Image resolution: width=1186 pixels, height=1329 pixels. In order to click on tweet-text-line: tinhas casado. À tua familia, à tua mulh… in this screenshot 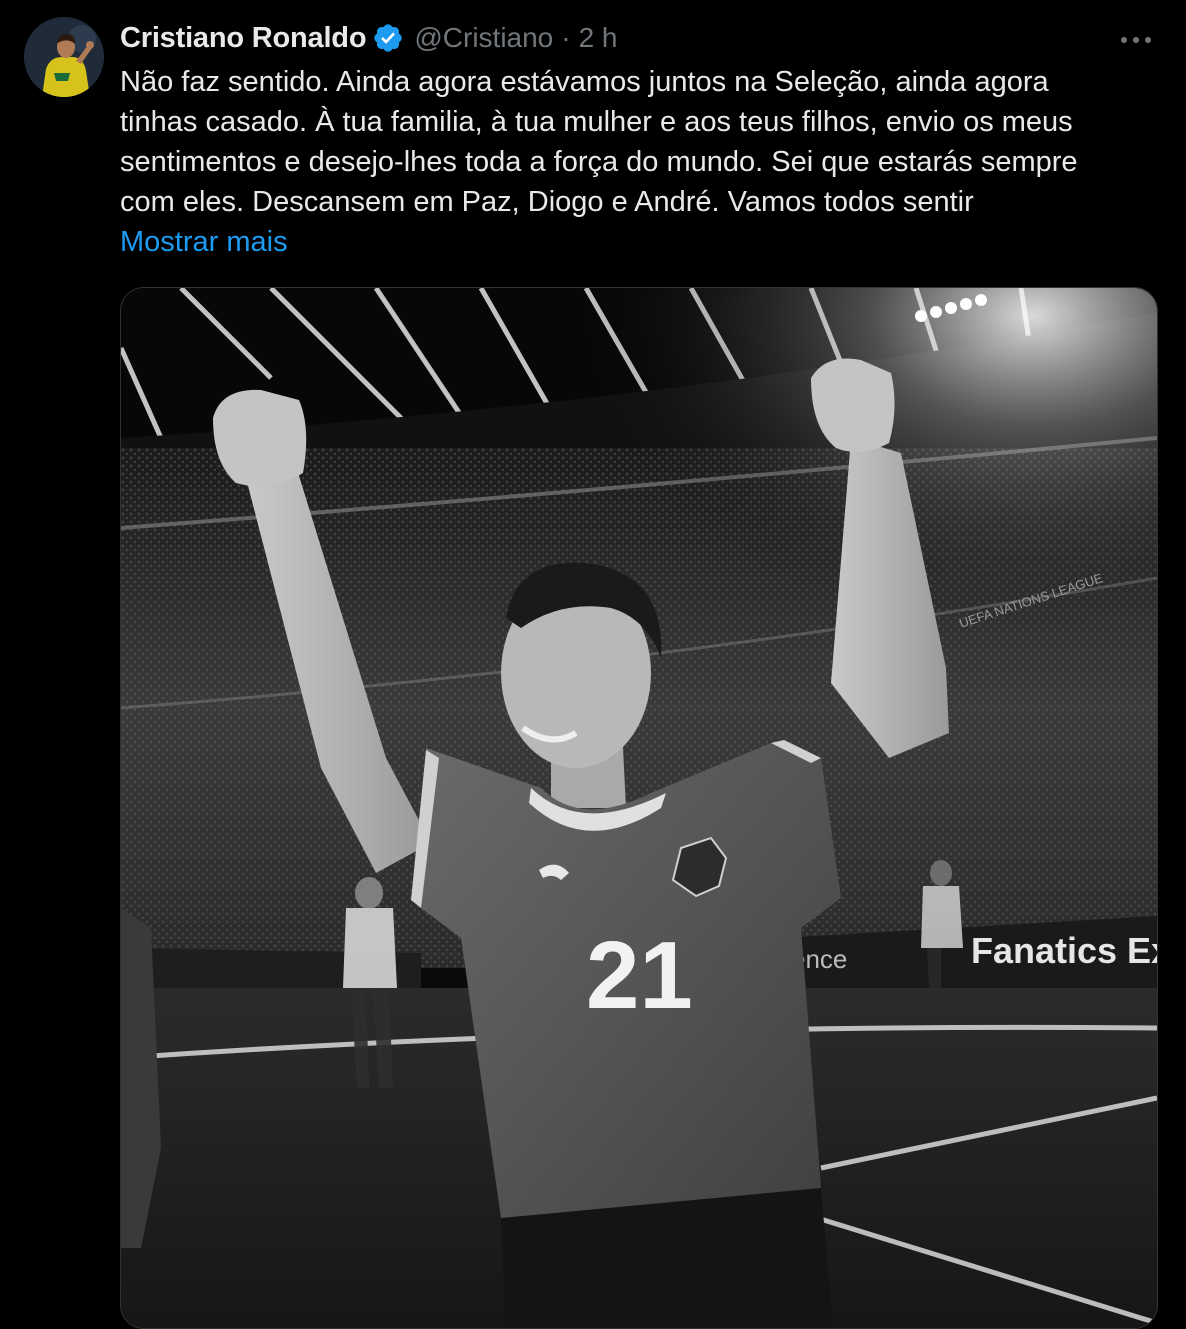, I will do `click(596, 122)`.